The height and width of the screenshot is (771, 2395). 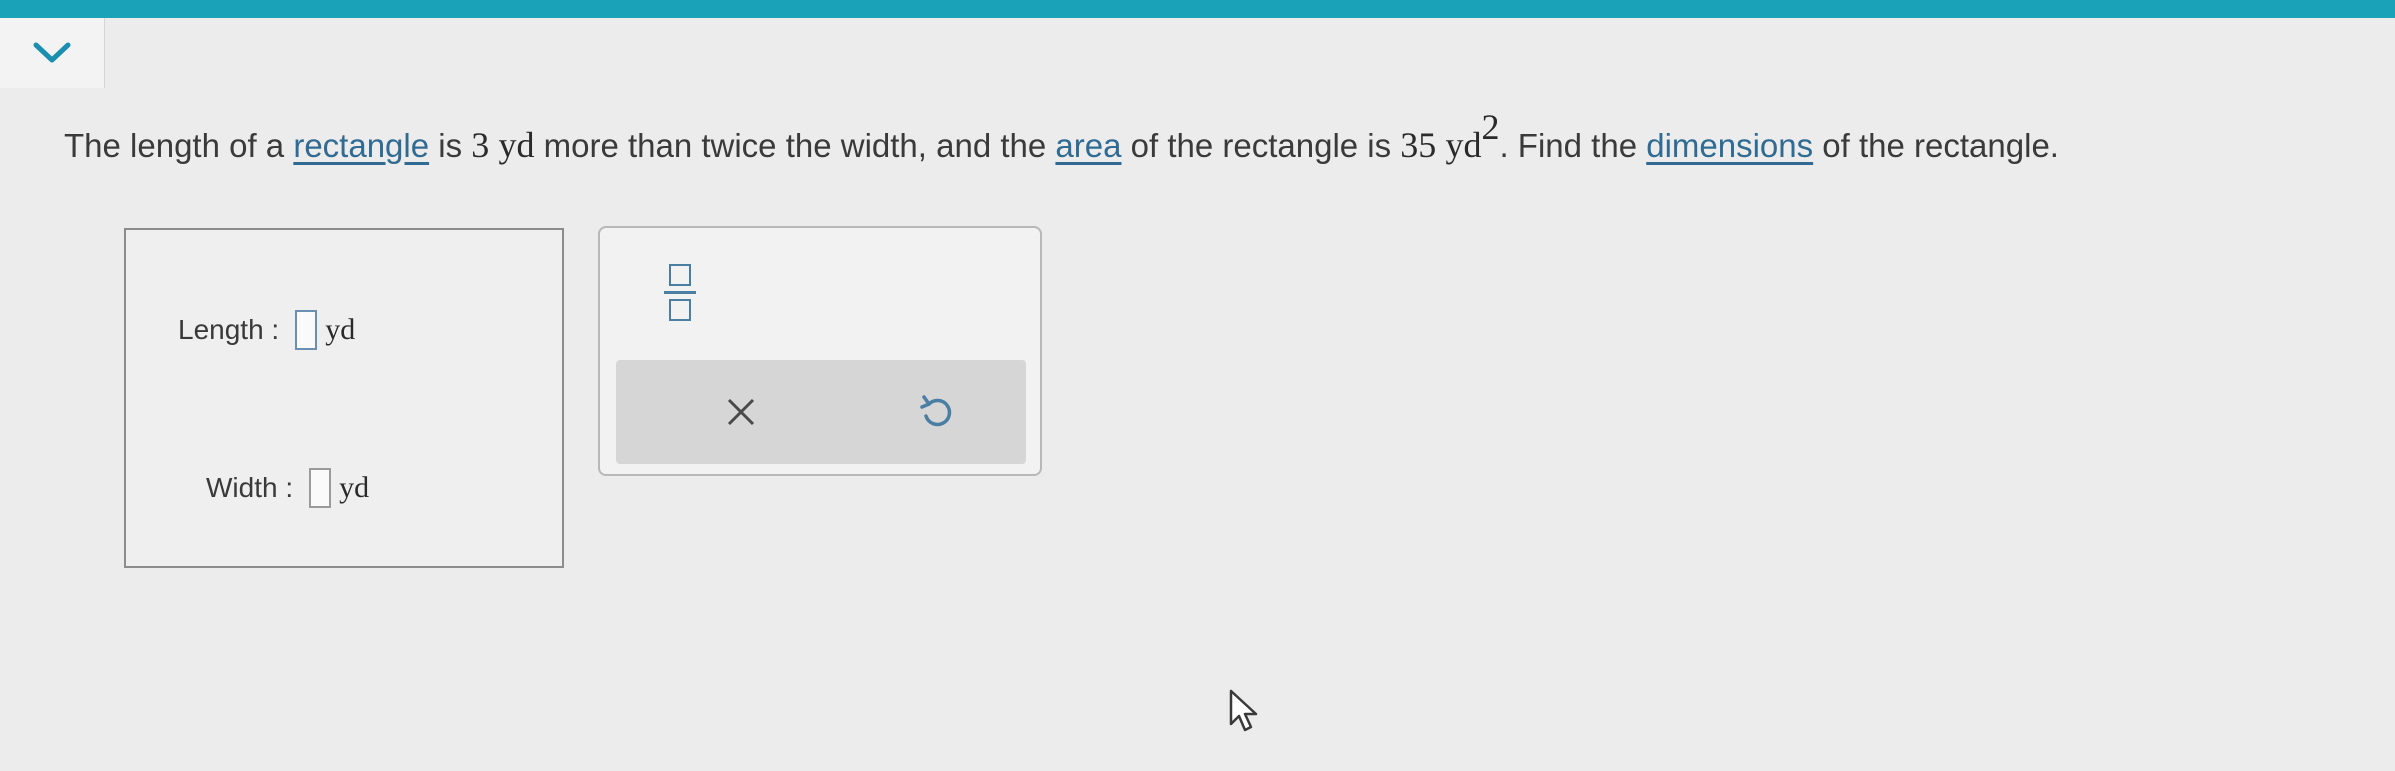 I want to click on undo-button, so click(x=936, y=412).